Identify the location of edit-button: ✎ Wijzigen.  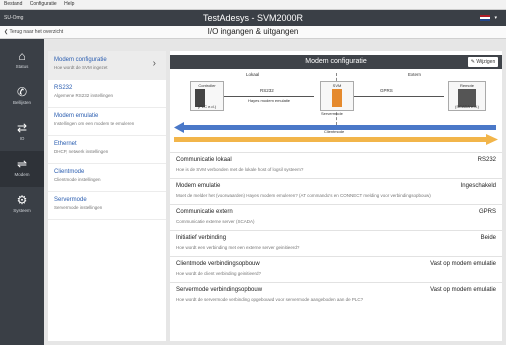
(483, 62).